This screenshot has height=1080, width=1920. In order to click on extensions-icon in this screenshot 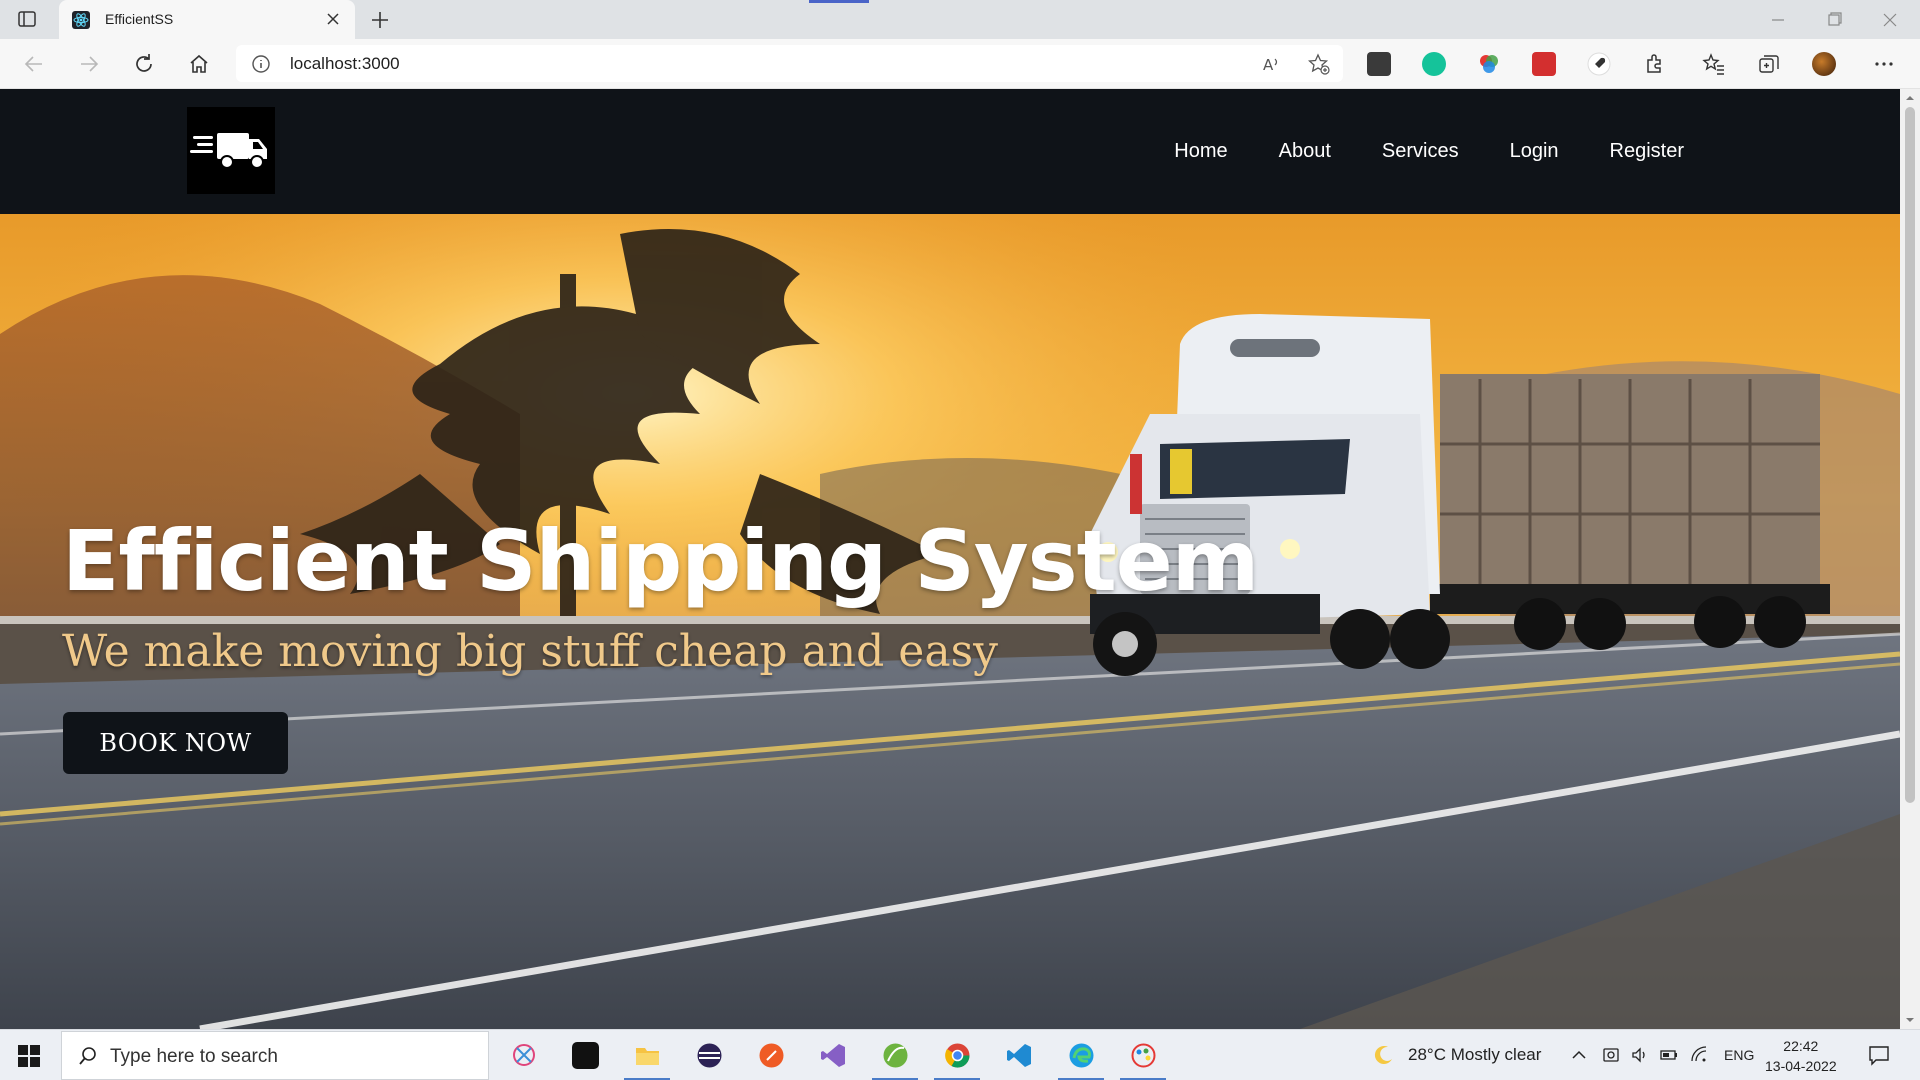, I will do `click(1654, 64)`.